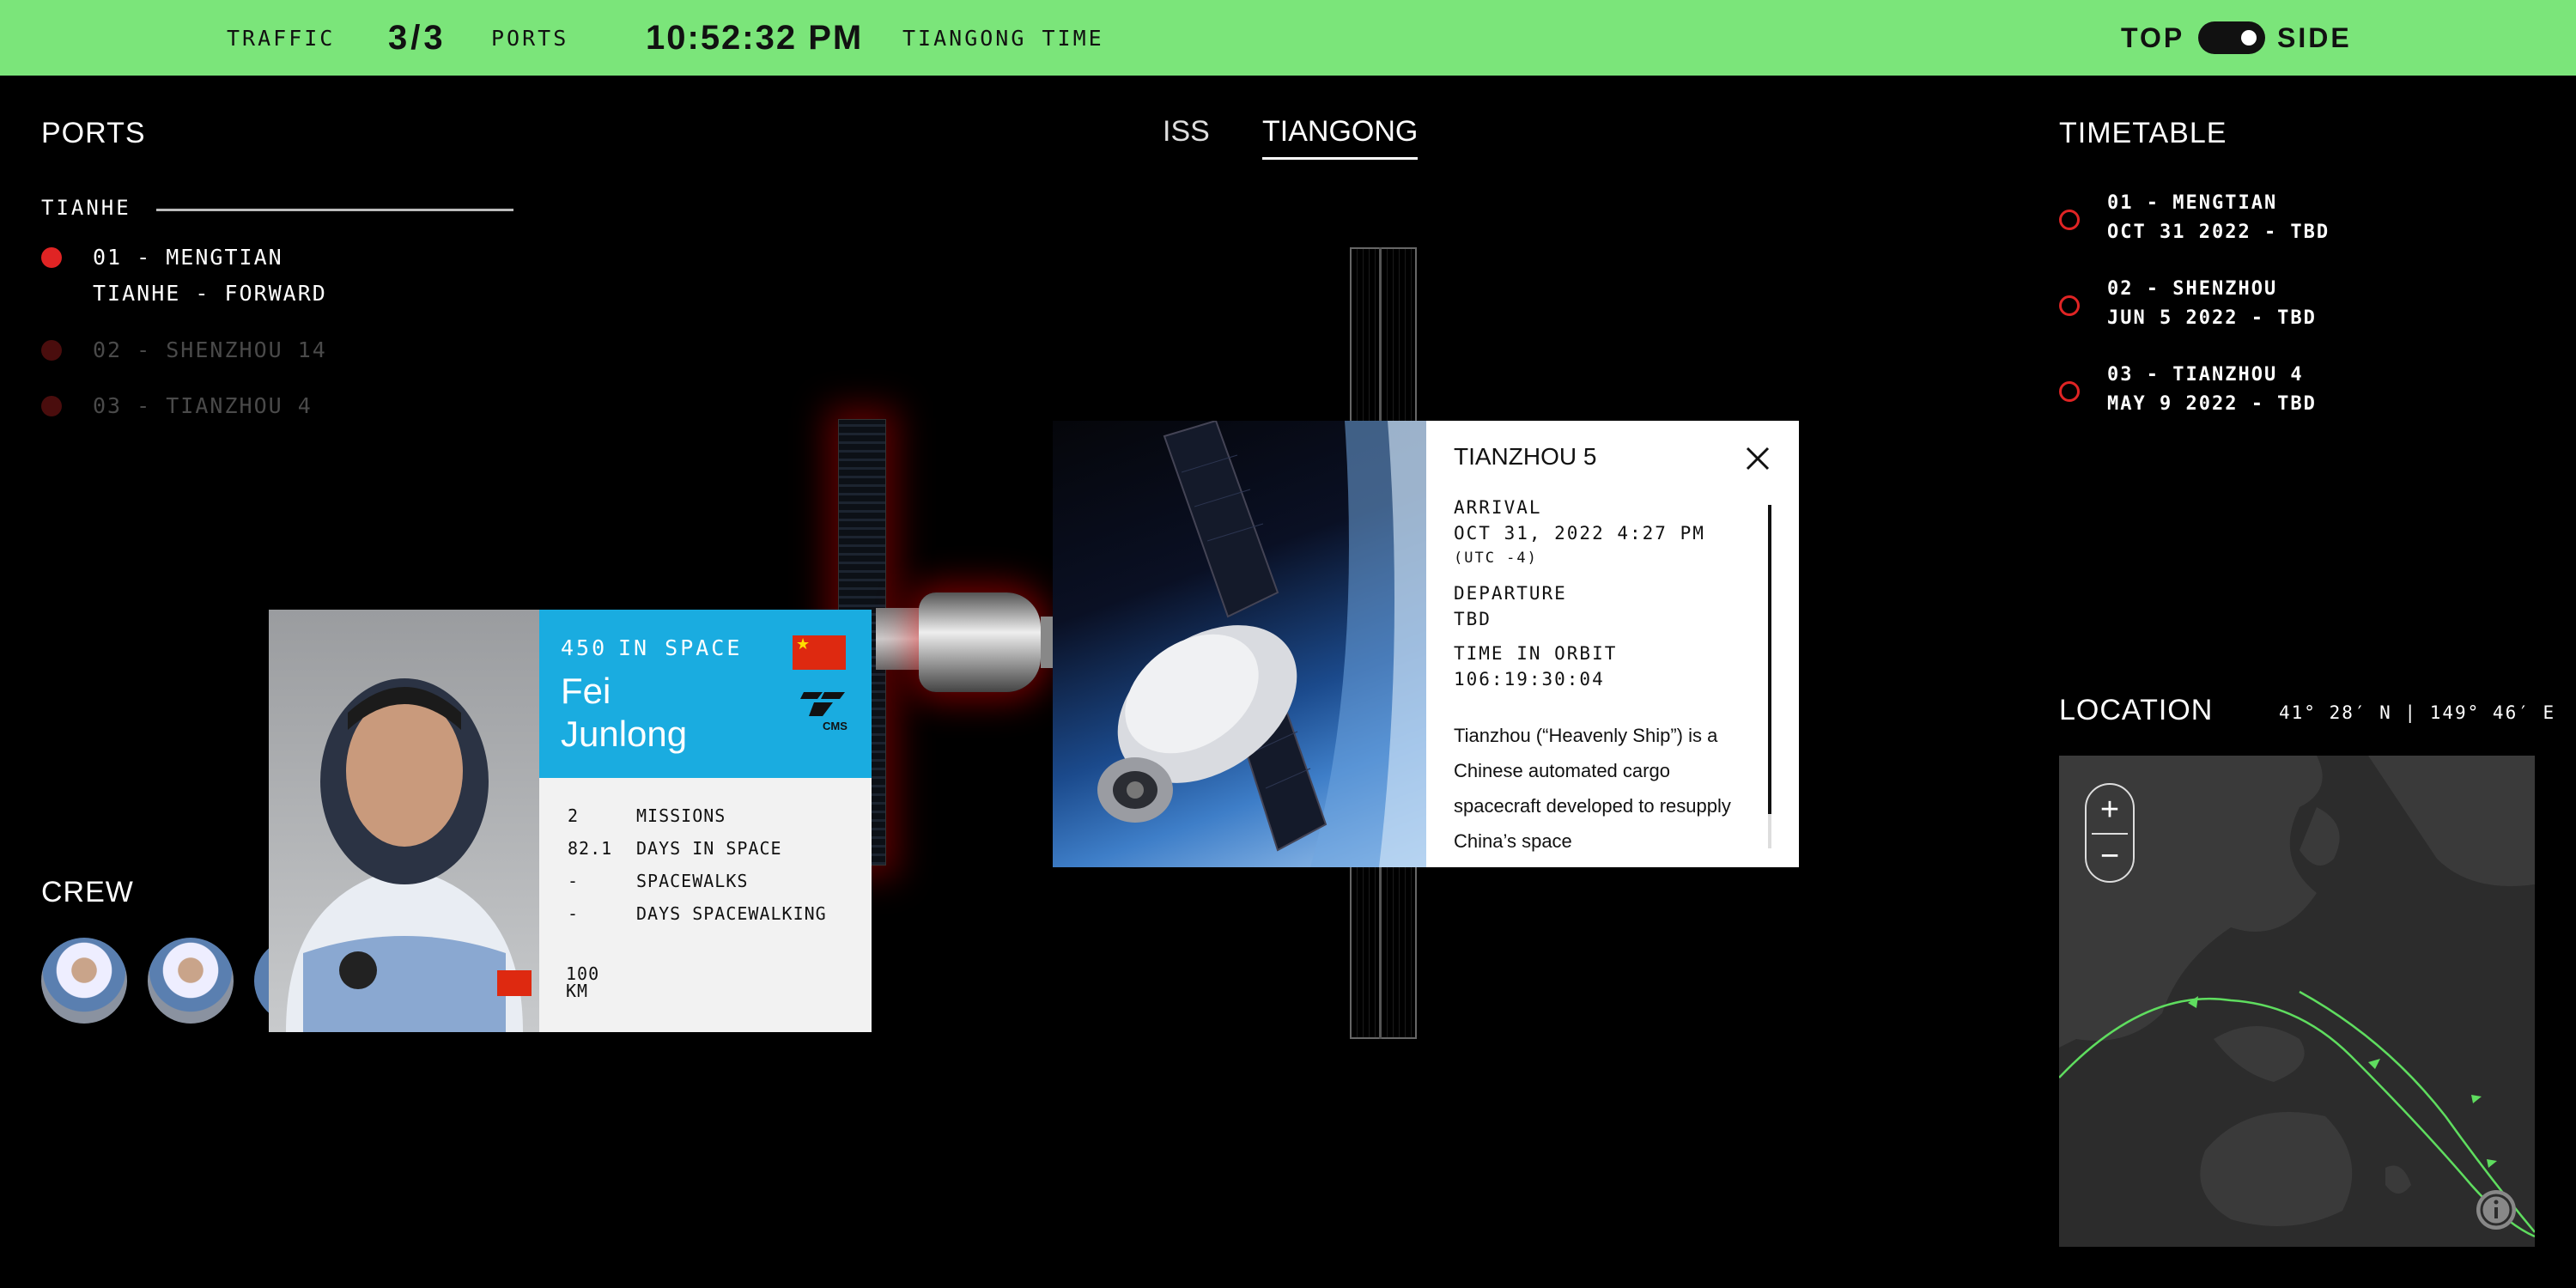 The image size is (2576, 1288). What do you see at coordinates (681, 815) in the screenshot?
I see `stat-label: MISSIONS` at bounding box center [681, 815].